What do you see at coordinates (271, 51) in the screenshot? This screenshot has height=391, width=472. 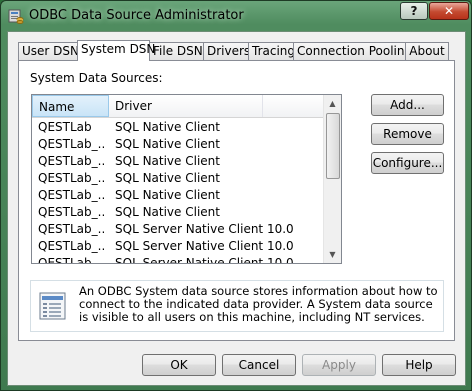 I see `tab-tracing: Tracing` at bounding box center [271, 51].